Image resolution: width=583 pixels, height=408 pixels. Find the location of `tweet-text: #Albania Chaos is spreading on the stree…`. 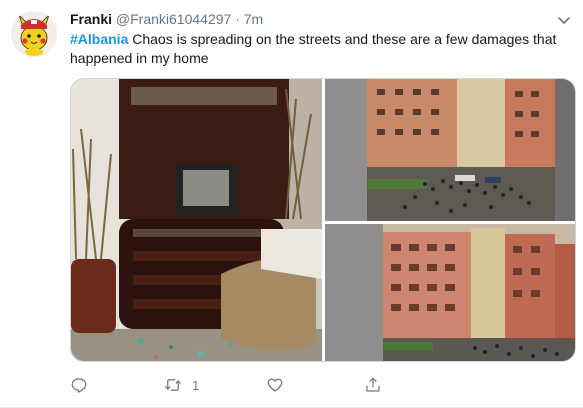

tweet-text: #Albania Chaos is spreading on the stree… is located at coordinates (320, 49).